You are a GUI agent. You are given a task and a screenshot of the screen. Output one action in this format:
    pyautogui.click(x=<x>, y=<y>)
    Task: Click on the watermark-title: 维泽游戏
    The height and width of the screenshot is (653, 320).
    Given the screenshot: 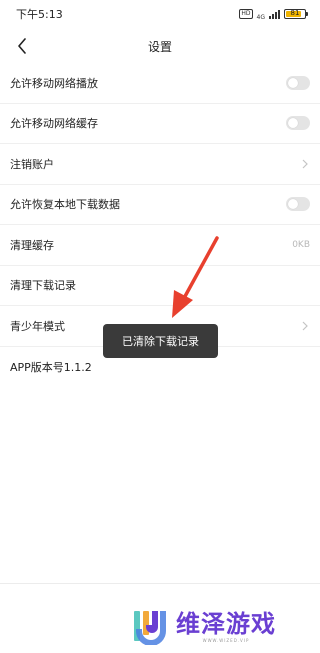 What is the action you would take?
    pyautogui.click(x=226, y=623)
    